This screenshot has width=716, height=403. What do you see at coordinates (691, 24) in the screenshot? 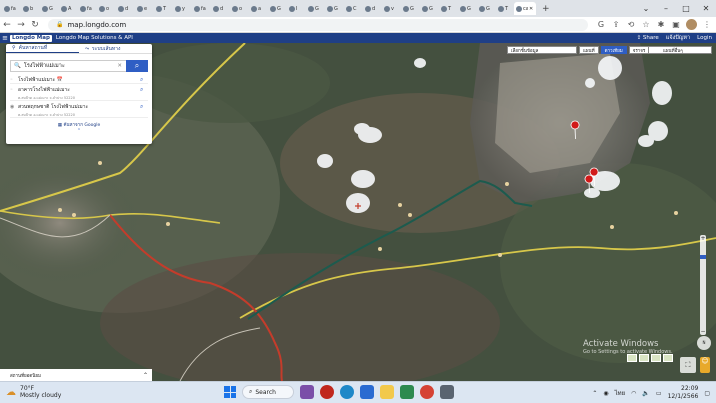
I see `profile-avatar` at bounding box center [691, 24].